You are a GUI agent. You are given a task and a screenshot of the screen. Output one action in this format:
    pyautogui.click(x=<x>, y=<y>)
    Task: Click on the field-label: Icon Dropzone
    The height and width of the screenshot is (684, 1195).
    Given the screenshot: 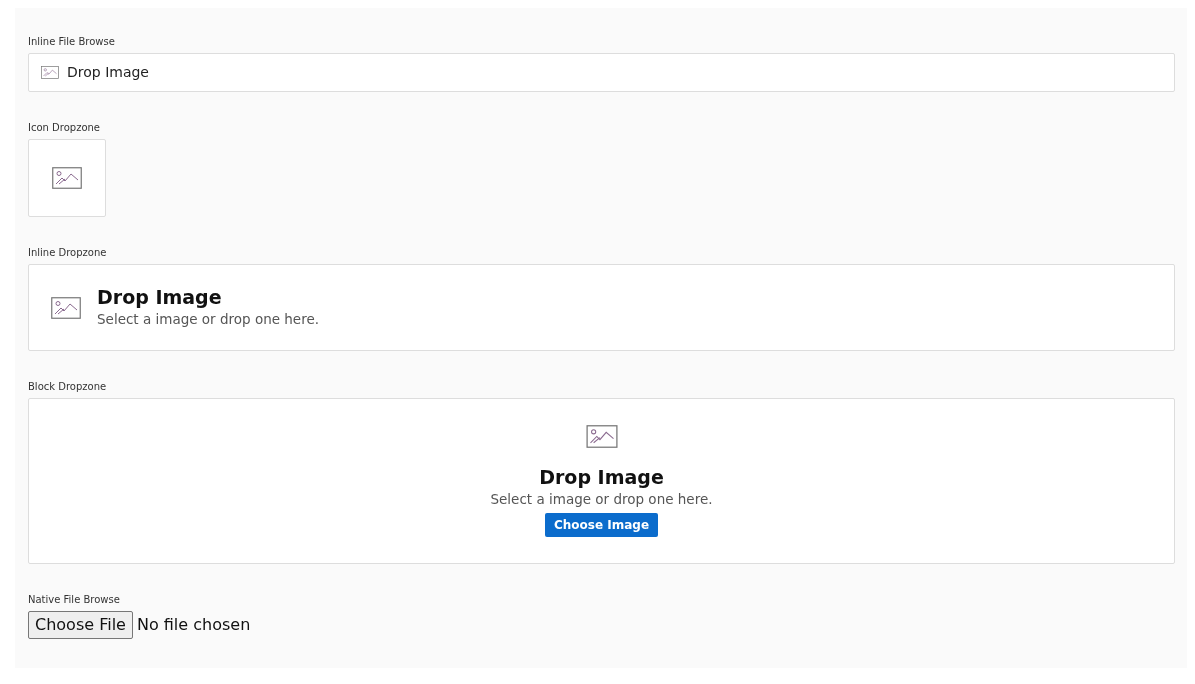 What is the action you would take?
    pyautogui.click(x=64, y=128)
    